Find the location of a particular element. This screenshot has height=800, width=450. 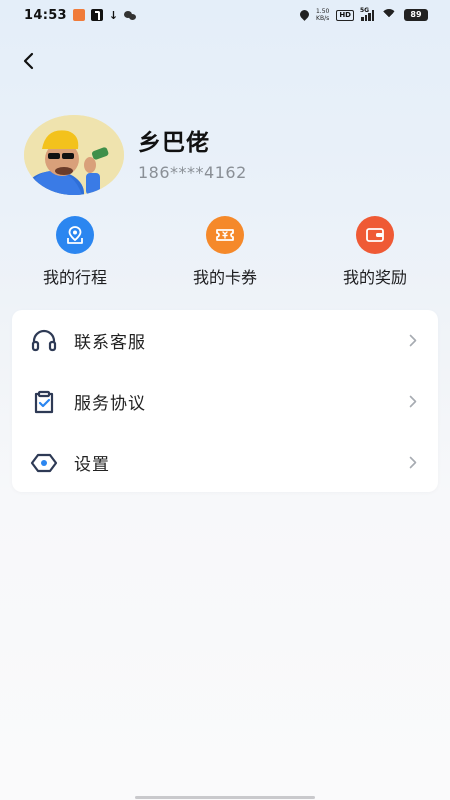

network-speed-value: 1.50 is located at coordinates (322, 11).